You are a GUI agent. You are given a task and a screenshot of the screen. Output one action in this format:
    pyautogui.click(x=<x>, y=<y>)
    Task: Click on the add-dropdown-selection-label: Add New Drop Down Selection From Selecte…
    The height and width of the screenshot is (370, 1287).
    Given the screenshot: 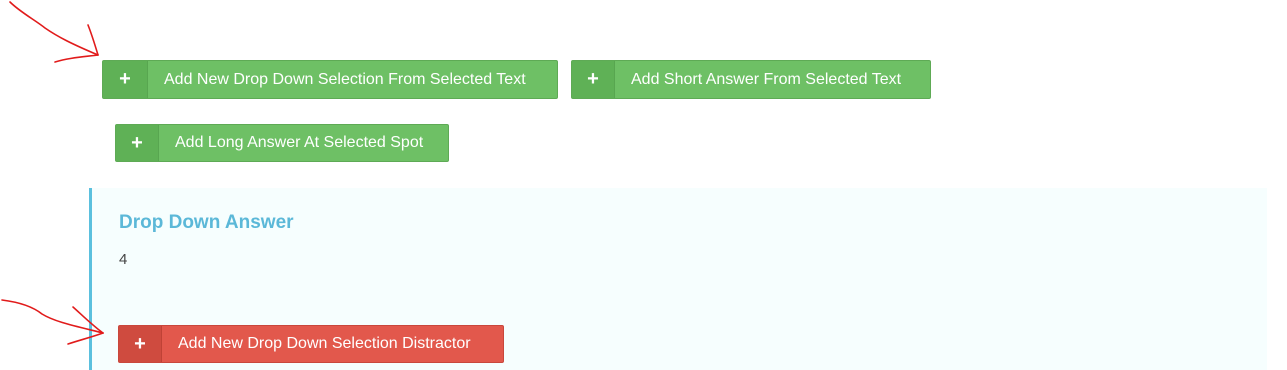 What is the action you would take?
    pyautogui.click(x=345, y=79)
    